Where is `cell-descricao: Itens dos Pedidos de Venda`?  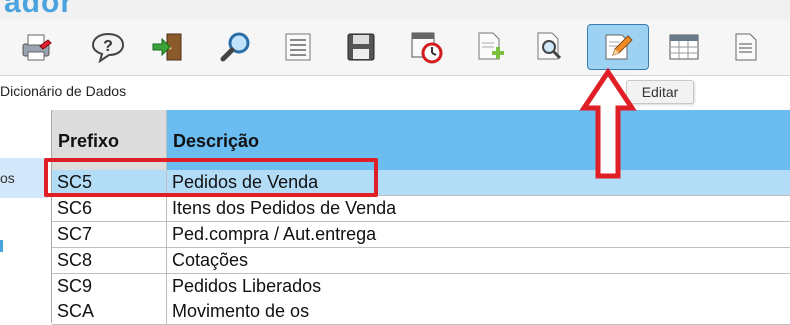 cell-descricao: Itens dos Pedidos de Venda is located at coordinates (284, 208).